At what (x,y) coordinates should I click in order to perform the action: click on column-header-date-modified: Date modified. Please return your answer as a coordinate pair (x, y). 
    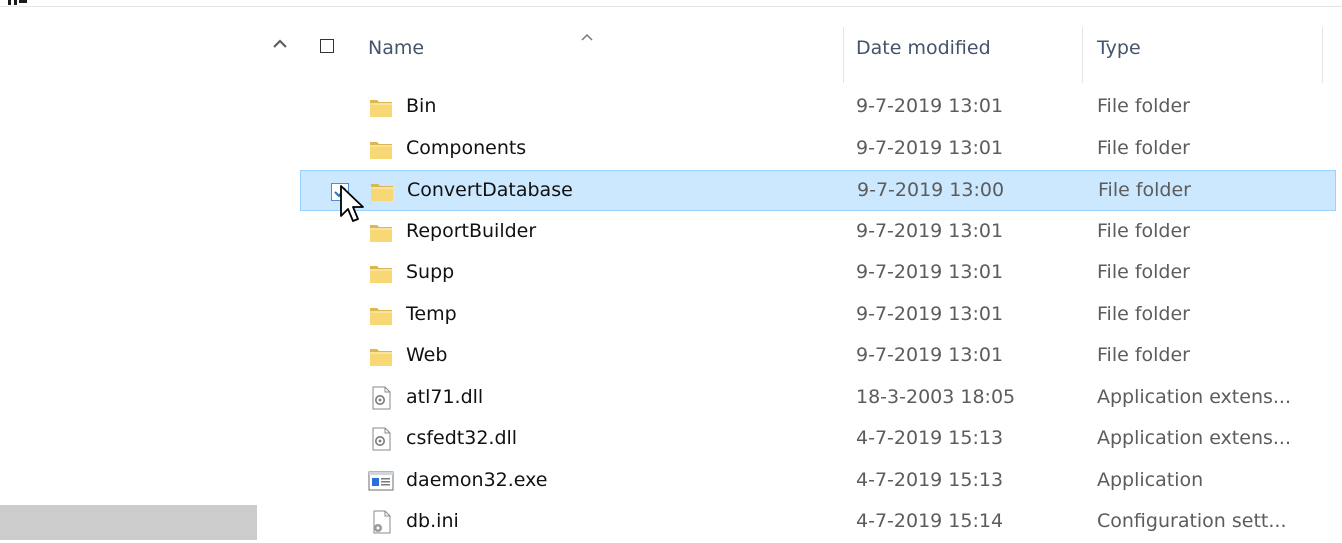
    Looking at the image, I should click on (923, 48).